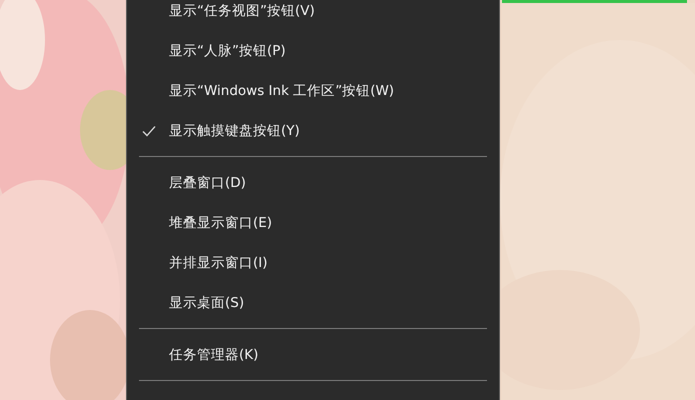  I want to click on menu-item: 并排显示窗口(I), so click(313, 263).